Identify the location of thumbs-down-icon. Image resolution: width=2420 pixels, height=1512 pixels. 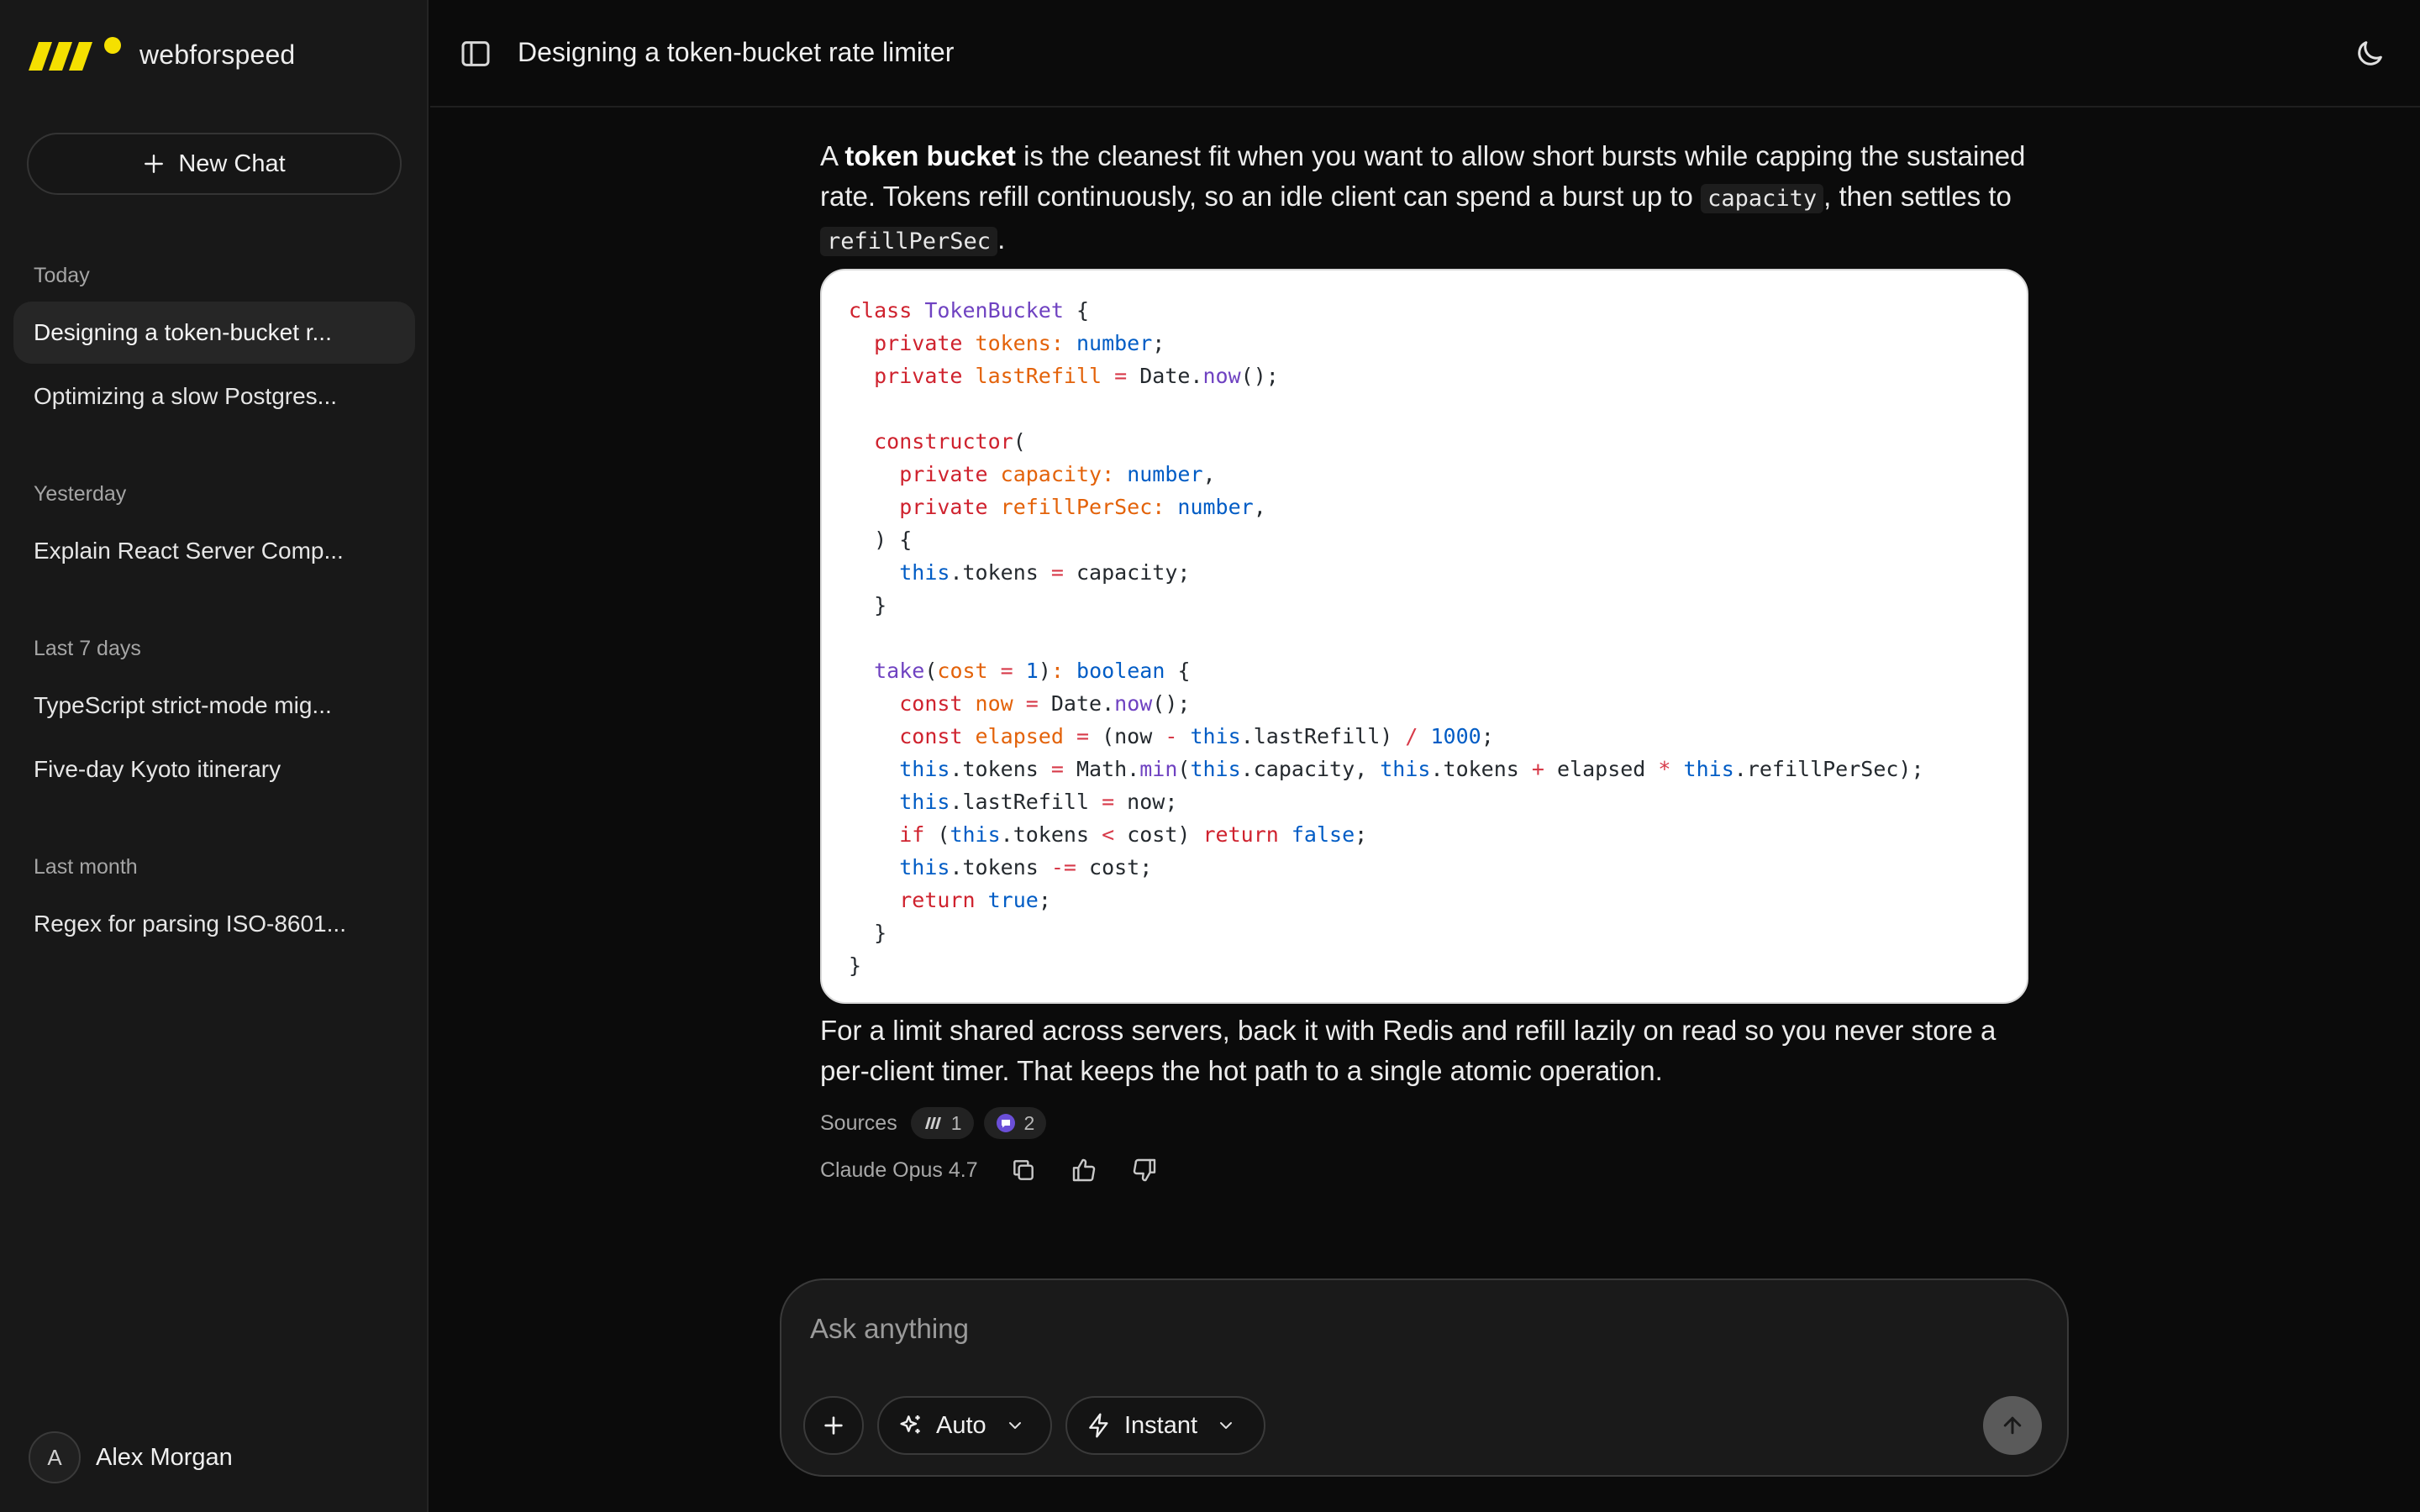
(1144, 1170).